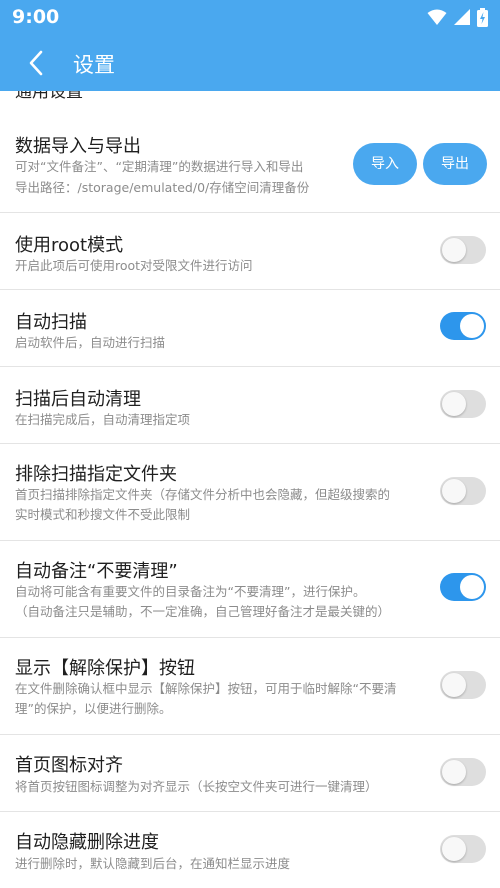  I want to click on root-mode-toggle, so click(463, 250).